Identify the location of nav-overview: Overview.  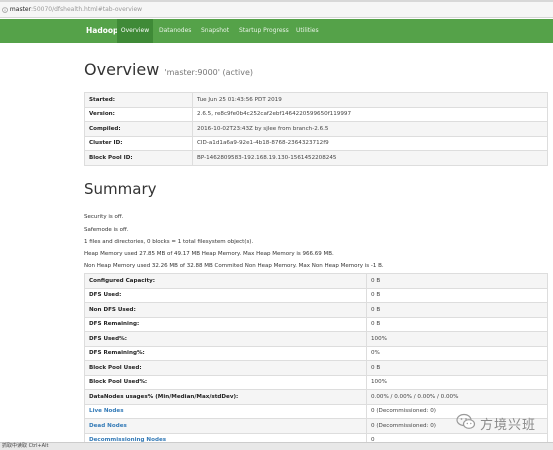
(135, 31).